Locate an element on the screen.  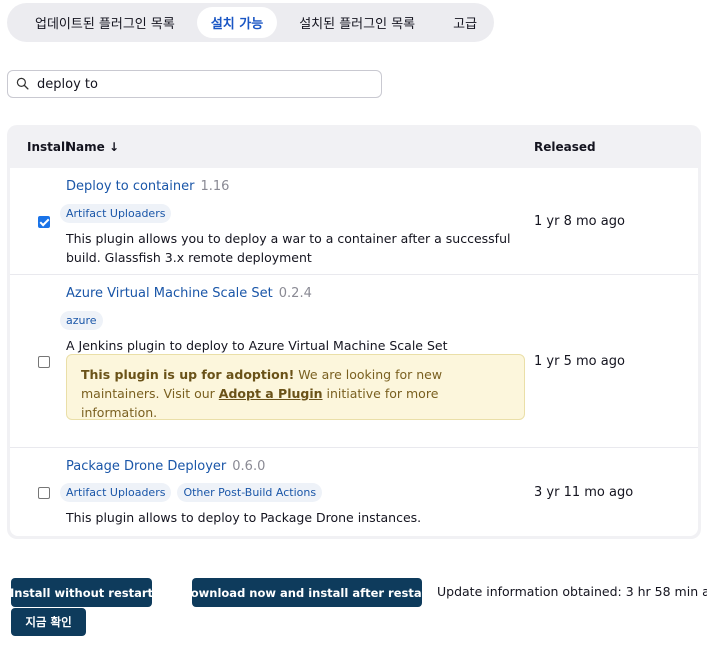
plugin-version: 0.6.0 is located at coordinates (249, 466).